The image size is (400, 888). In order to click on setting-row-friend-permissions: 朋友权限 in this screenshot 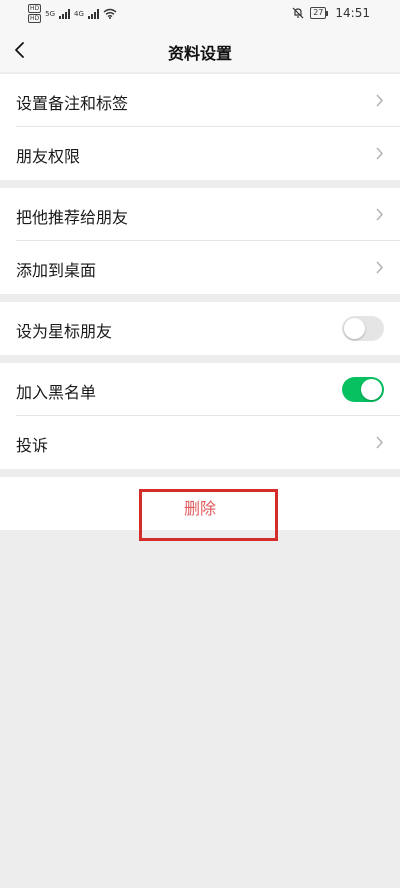, I will do `click(200, 153)`.